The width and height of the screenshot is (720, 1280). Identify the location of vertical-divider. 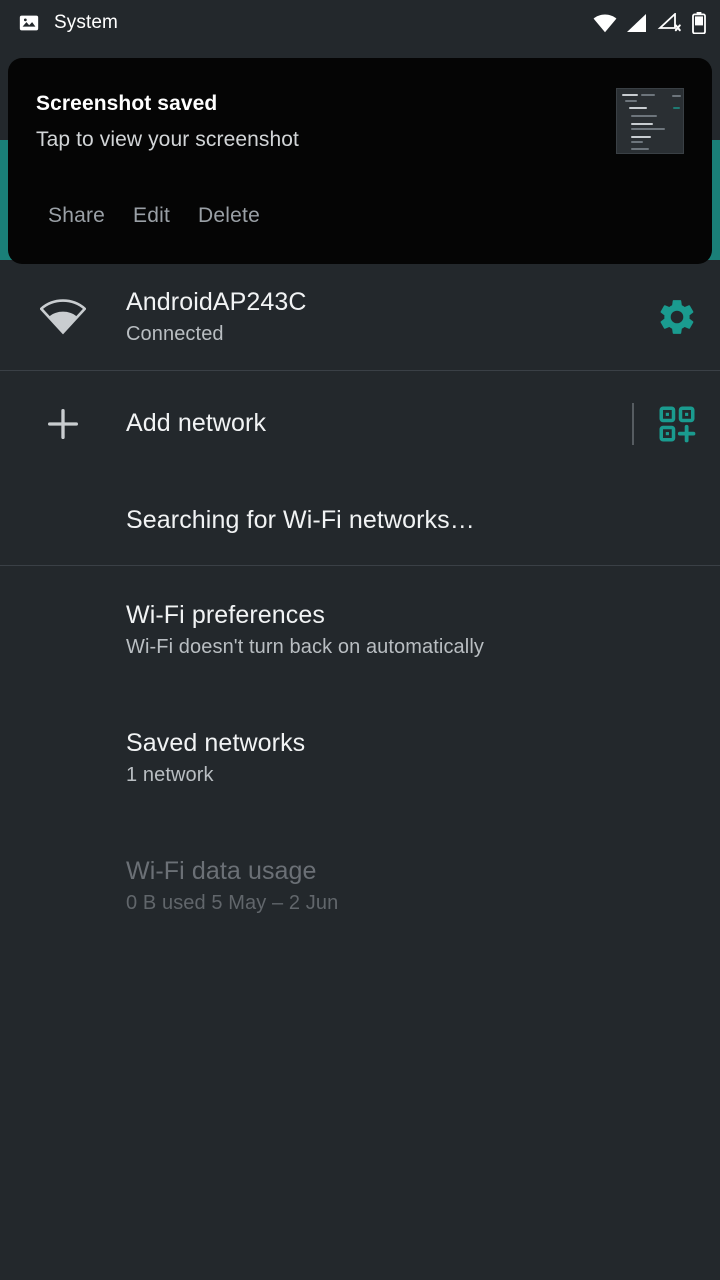
(633, 424).